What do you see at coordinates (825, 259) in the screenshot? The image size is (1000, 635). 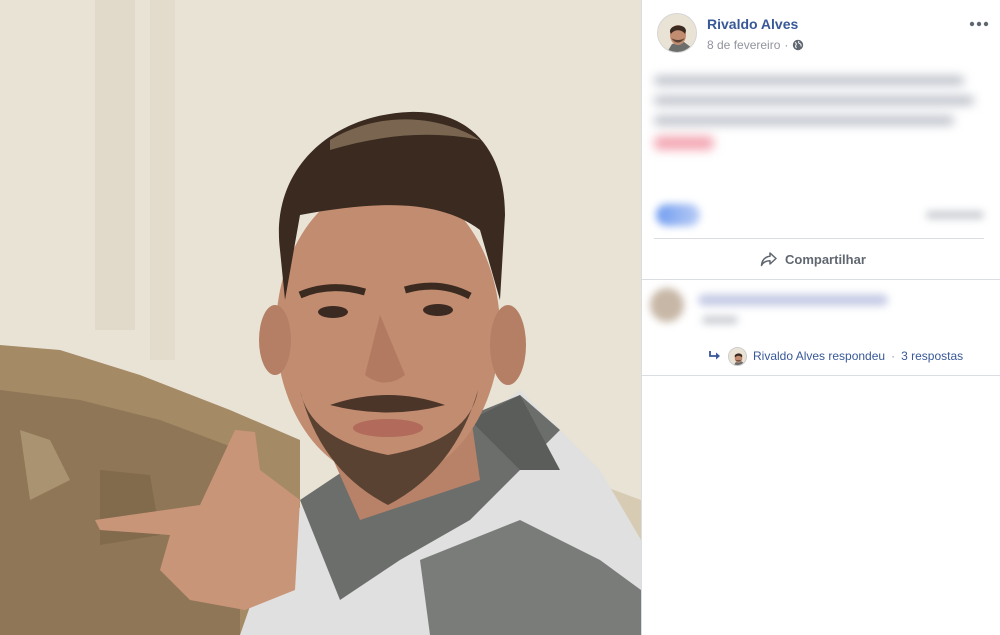 I see `share-label: Compartilhar` at bounding box center [825, 259].